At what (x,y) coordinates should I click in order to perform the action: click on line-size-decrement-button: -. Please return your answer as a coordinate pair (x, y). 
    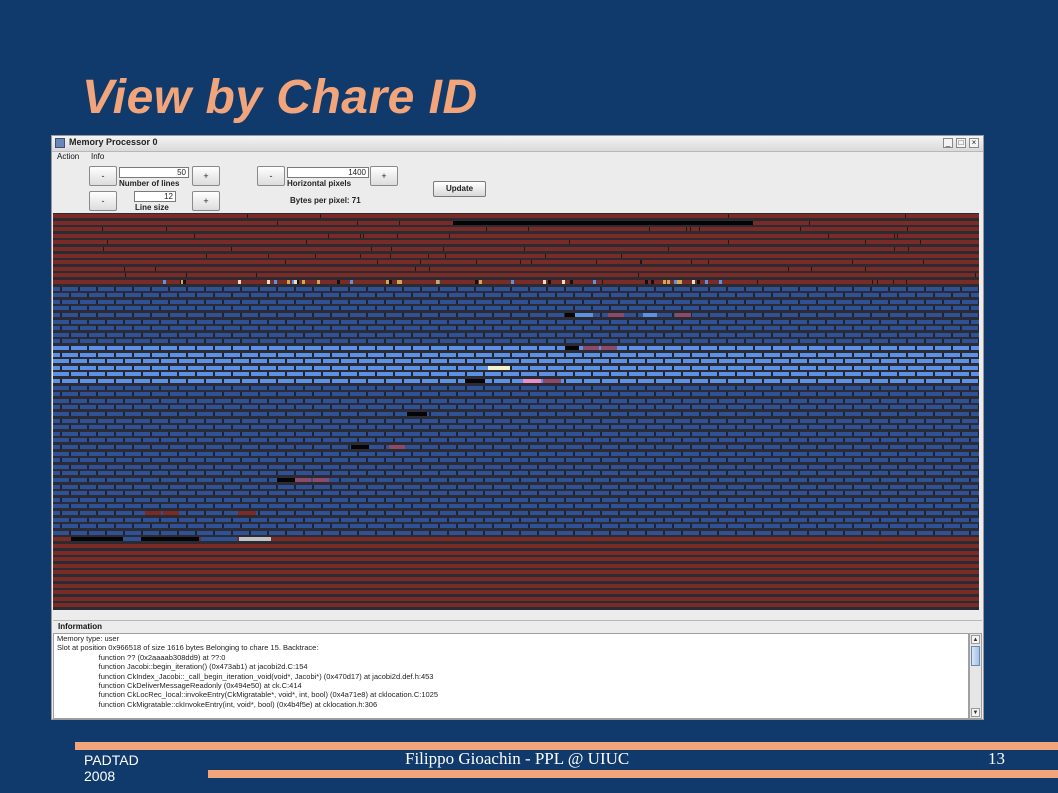
    Looking at the image, I should click on (103, 201).